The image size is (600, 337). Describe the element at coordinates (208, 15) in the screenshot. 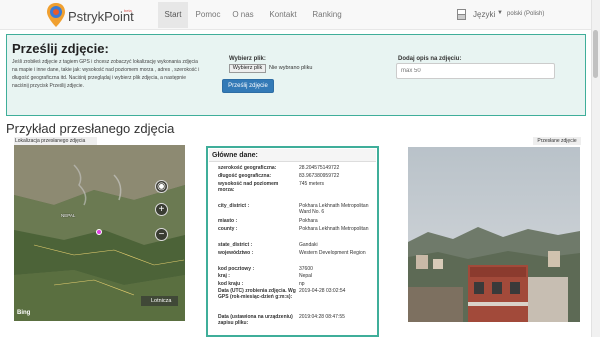

I see `nav-pomoc: Pomoc` at that location.